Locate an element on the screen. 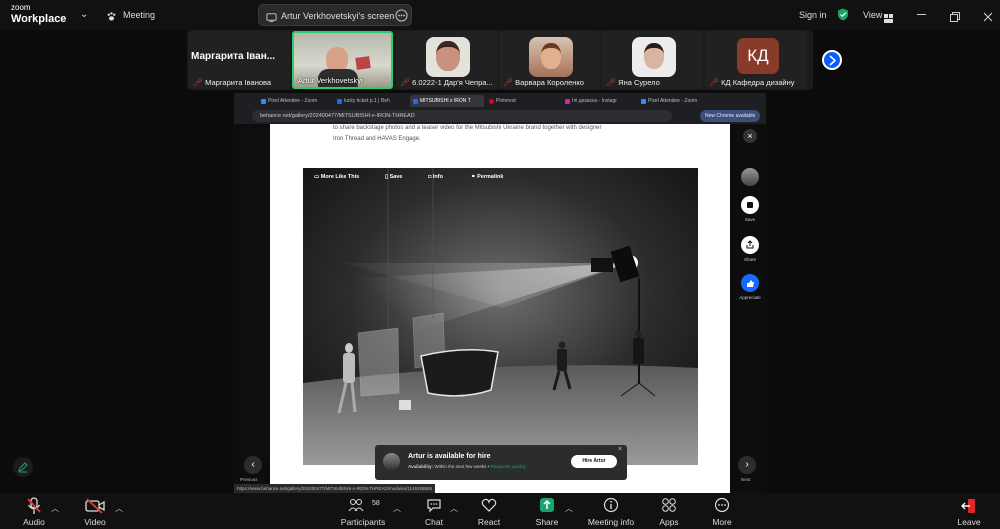  share-side-button is located at coordinates (750, 245).